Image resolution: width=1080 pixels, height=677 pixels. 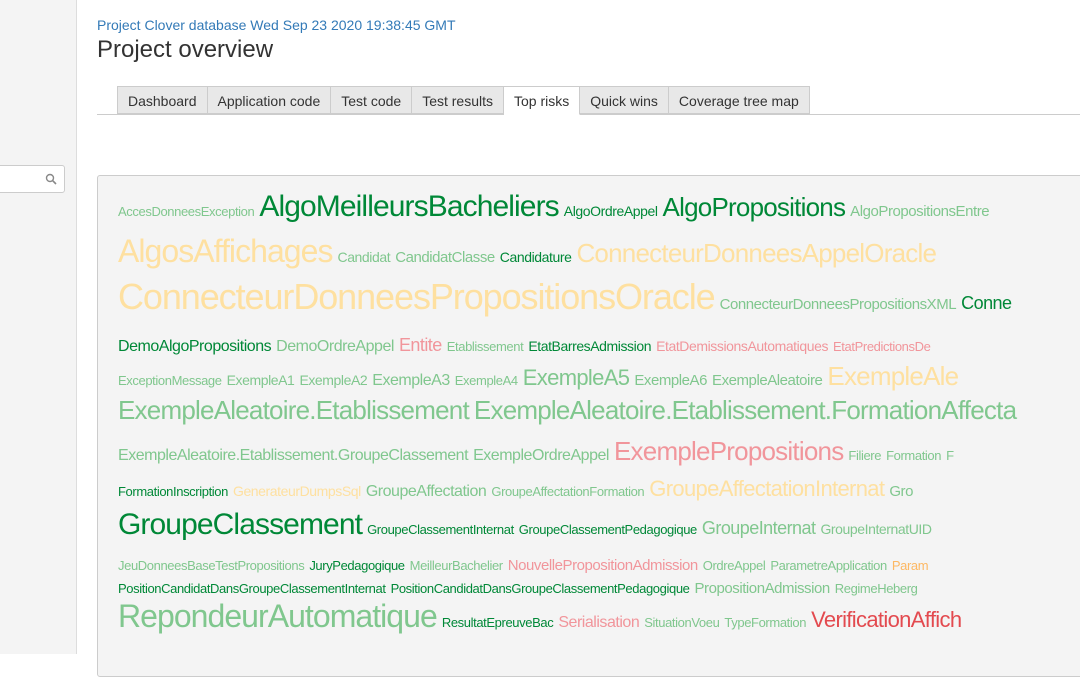 I want to click on tag-cloud-item: ExempleA4, so click(x=486, y=380).